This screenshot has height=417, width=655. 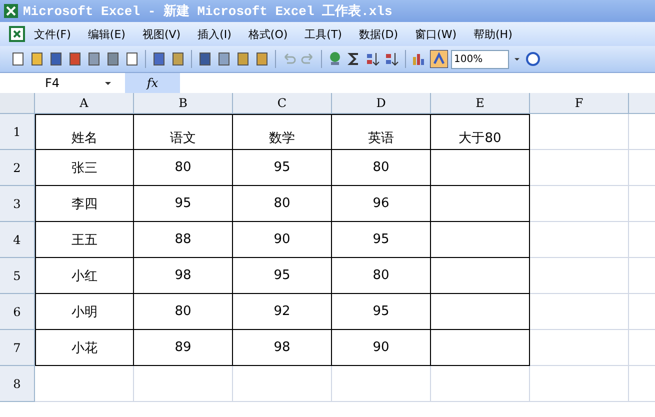 What do you see at coordinates (107, 34) in the screenshot?
I see `menu-item: 编辑(E)` at bounding box center [107, 34].